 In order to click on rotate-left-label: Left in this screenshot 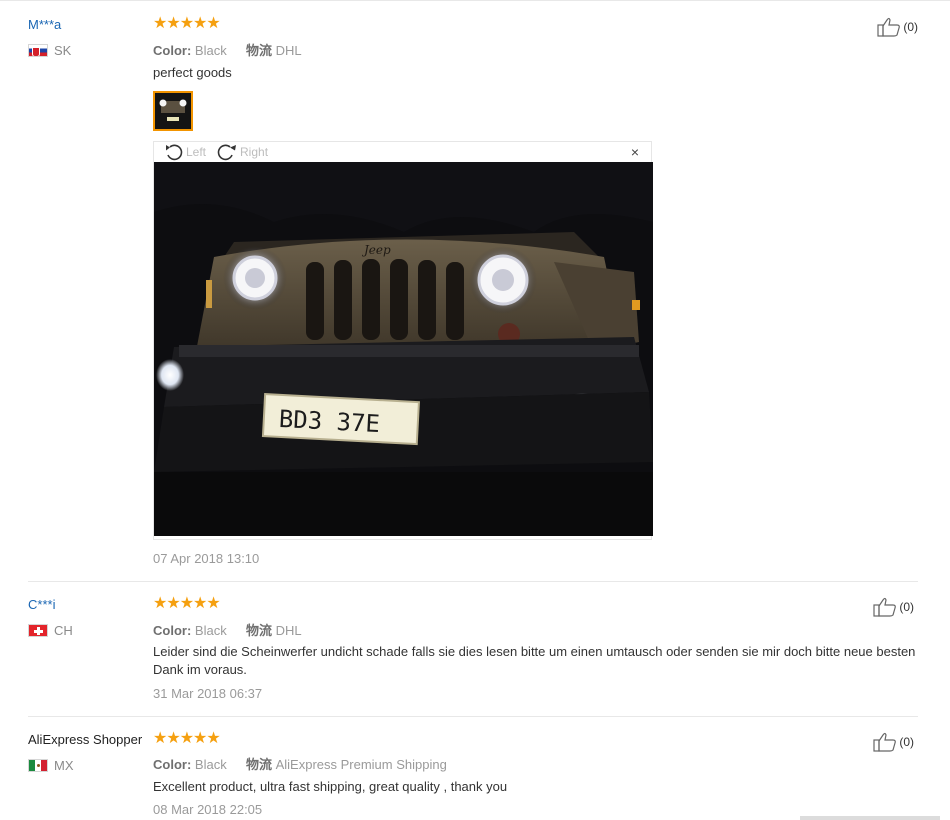, I will do `click(196, 152)`.